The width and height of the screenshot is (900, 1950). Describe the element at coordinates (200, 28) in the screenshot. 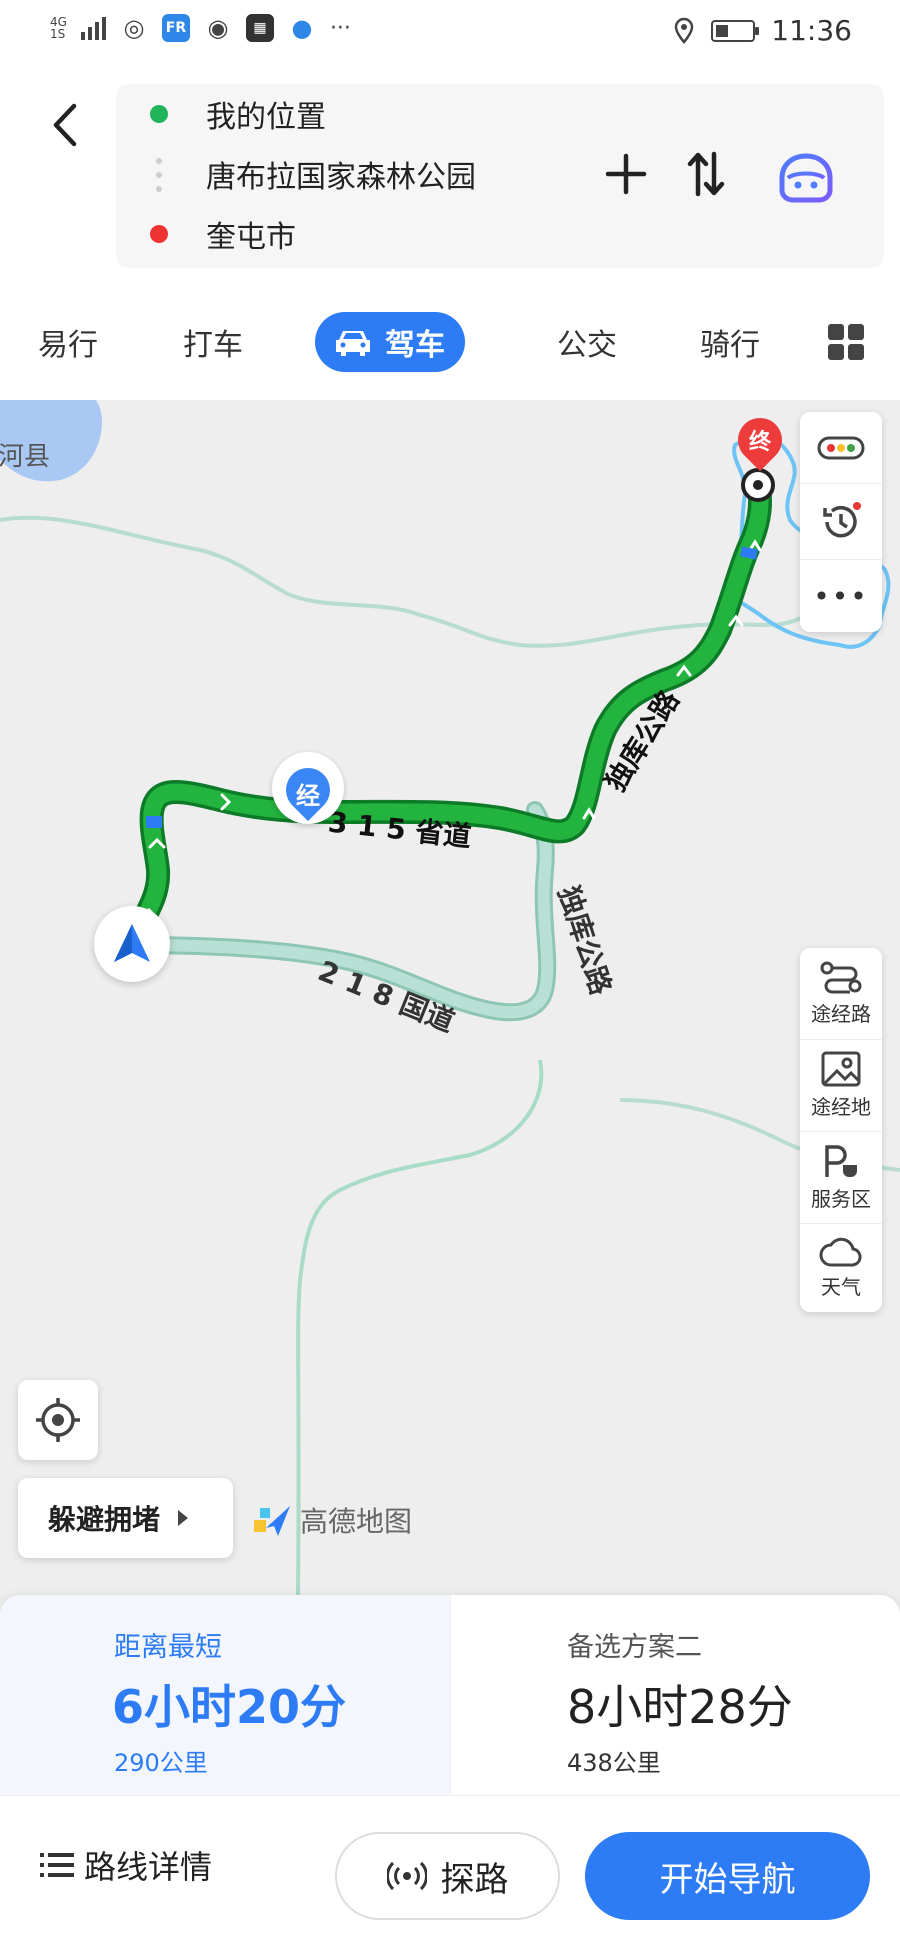

I see `status-left: 4G 1S ◎ FR ◉ ▦ ● ···` at that location.